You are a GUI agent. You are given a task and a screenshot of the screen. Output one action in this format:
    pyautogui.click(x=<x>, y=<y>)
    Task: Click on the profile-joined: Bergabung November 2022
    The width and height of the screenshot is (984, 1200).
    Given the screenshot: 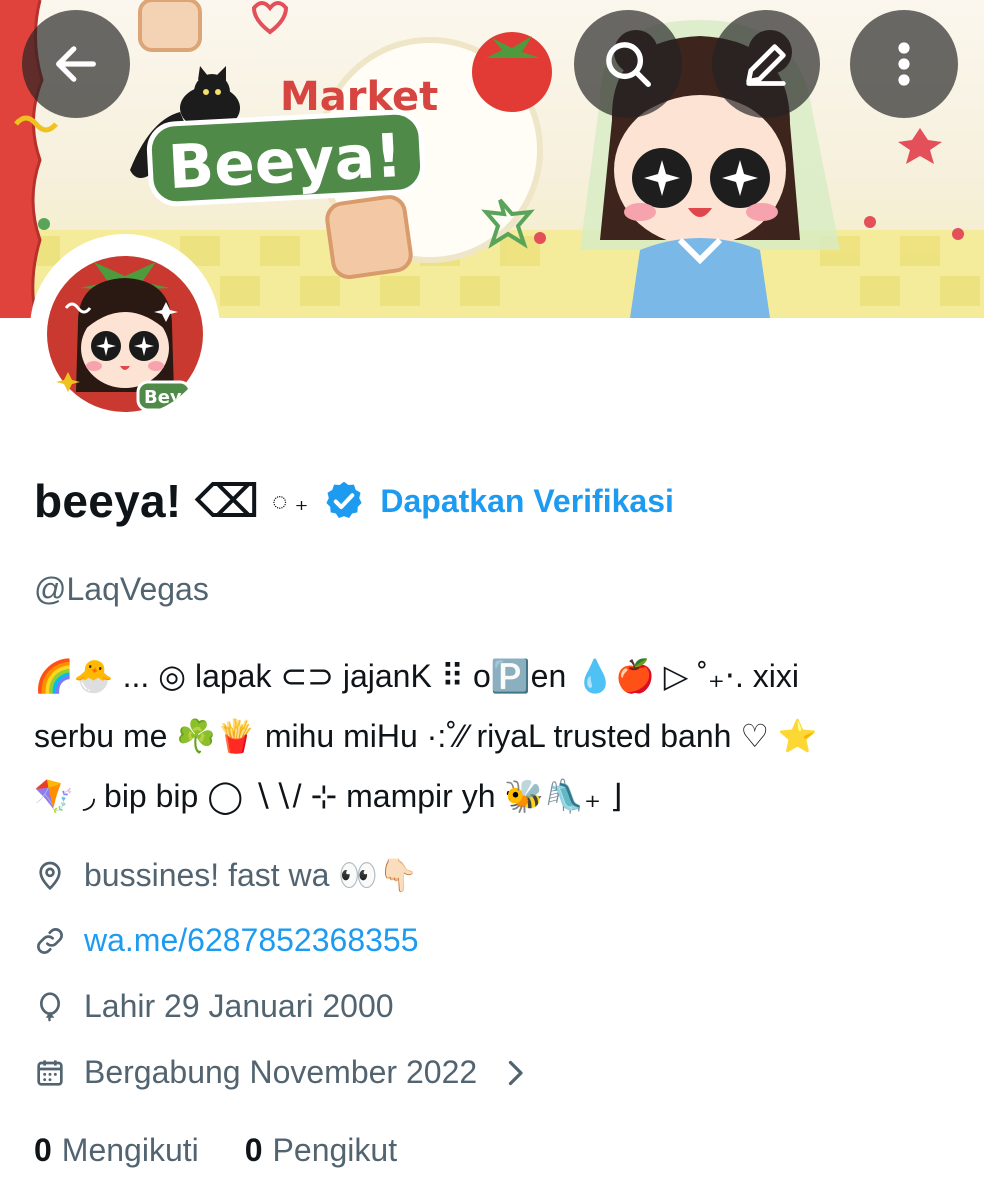 What is the action you would take?
    pyautogui.click(x=280, y=1072)
    